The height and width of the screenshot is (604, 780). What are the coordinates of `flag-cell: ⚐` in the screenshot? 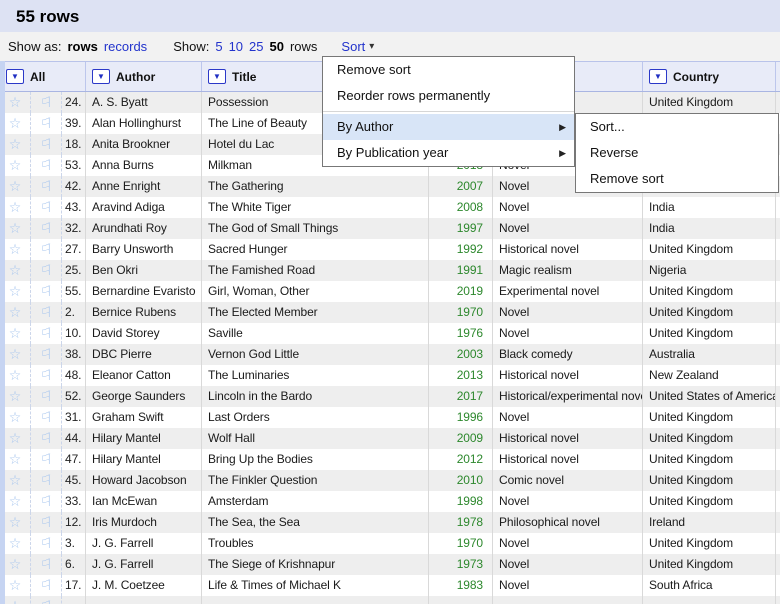 It's located at (46, 438).